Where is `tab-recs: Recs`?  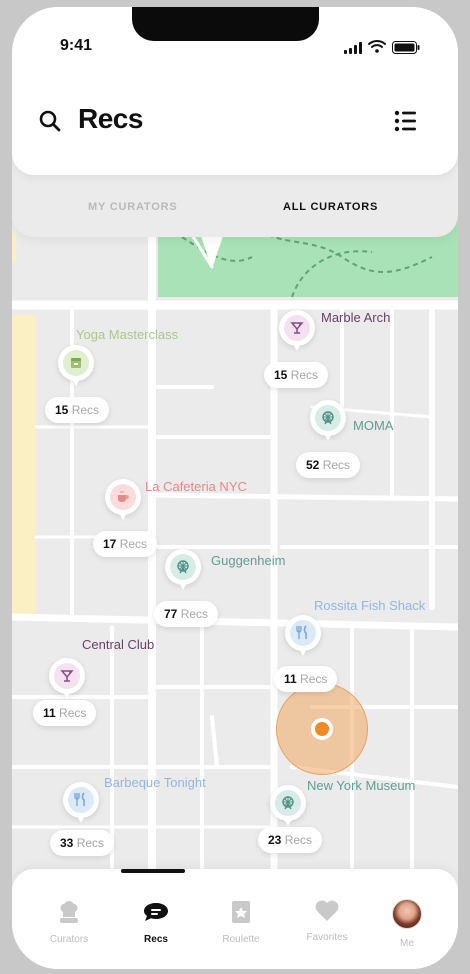 tab-recs: Recs is located at coordinates (156, 922).